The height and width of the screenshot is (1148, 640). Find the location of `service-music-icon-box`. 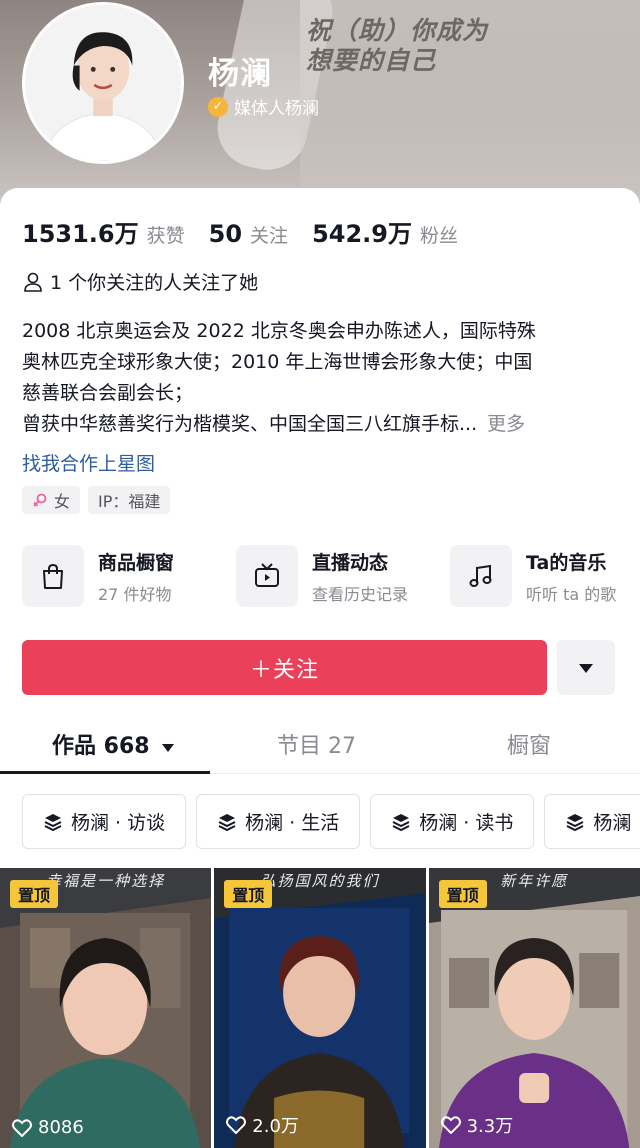

service-music-icon-box is located at coordinates (481, 576).